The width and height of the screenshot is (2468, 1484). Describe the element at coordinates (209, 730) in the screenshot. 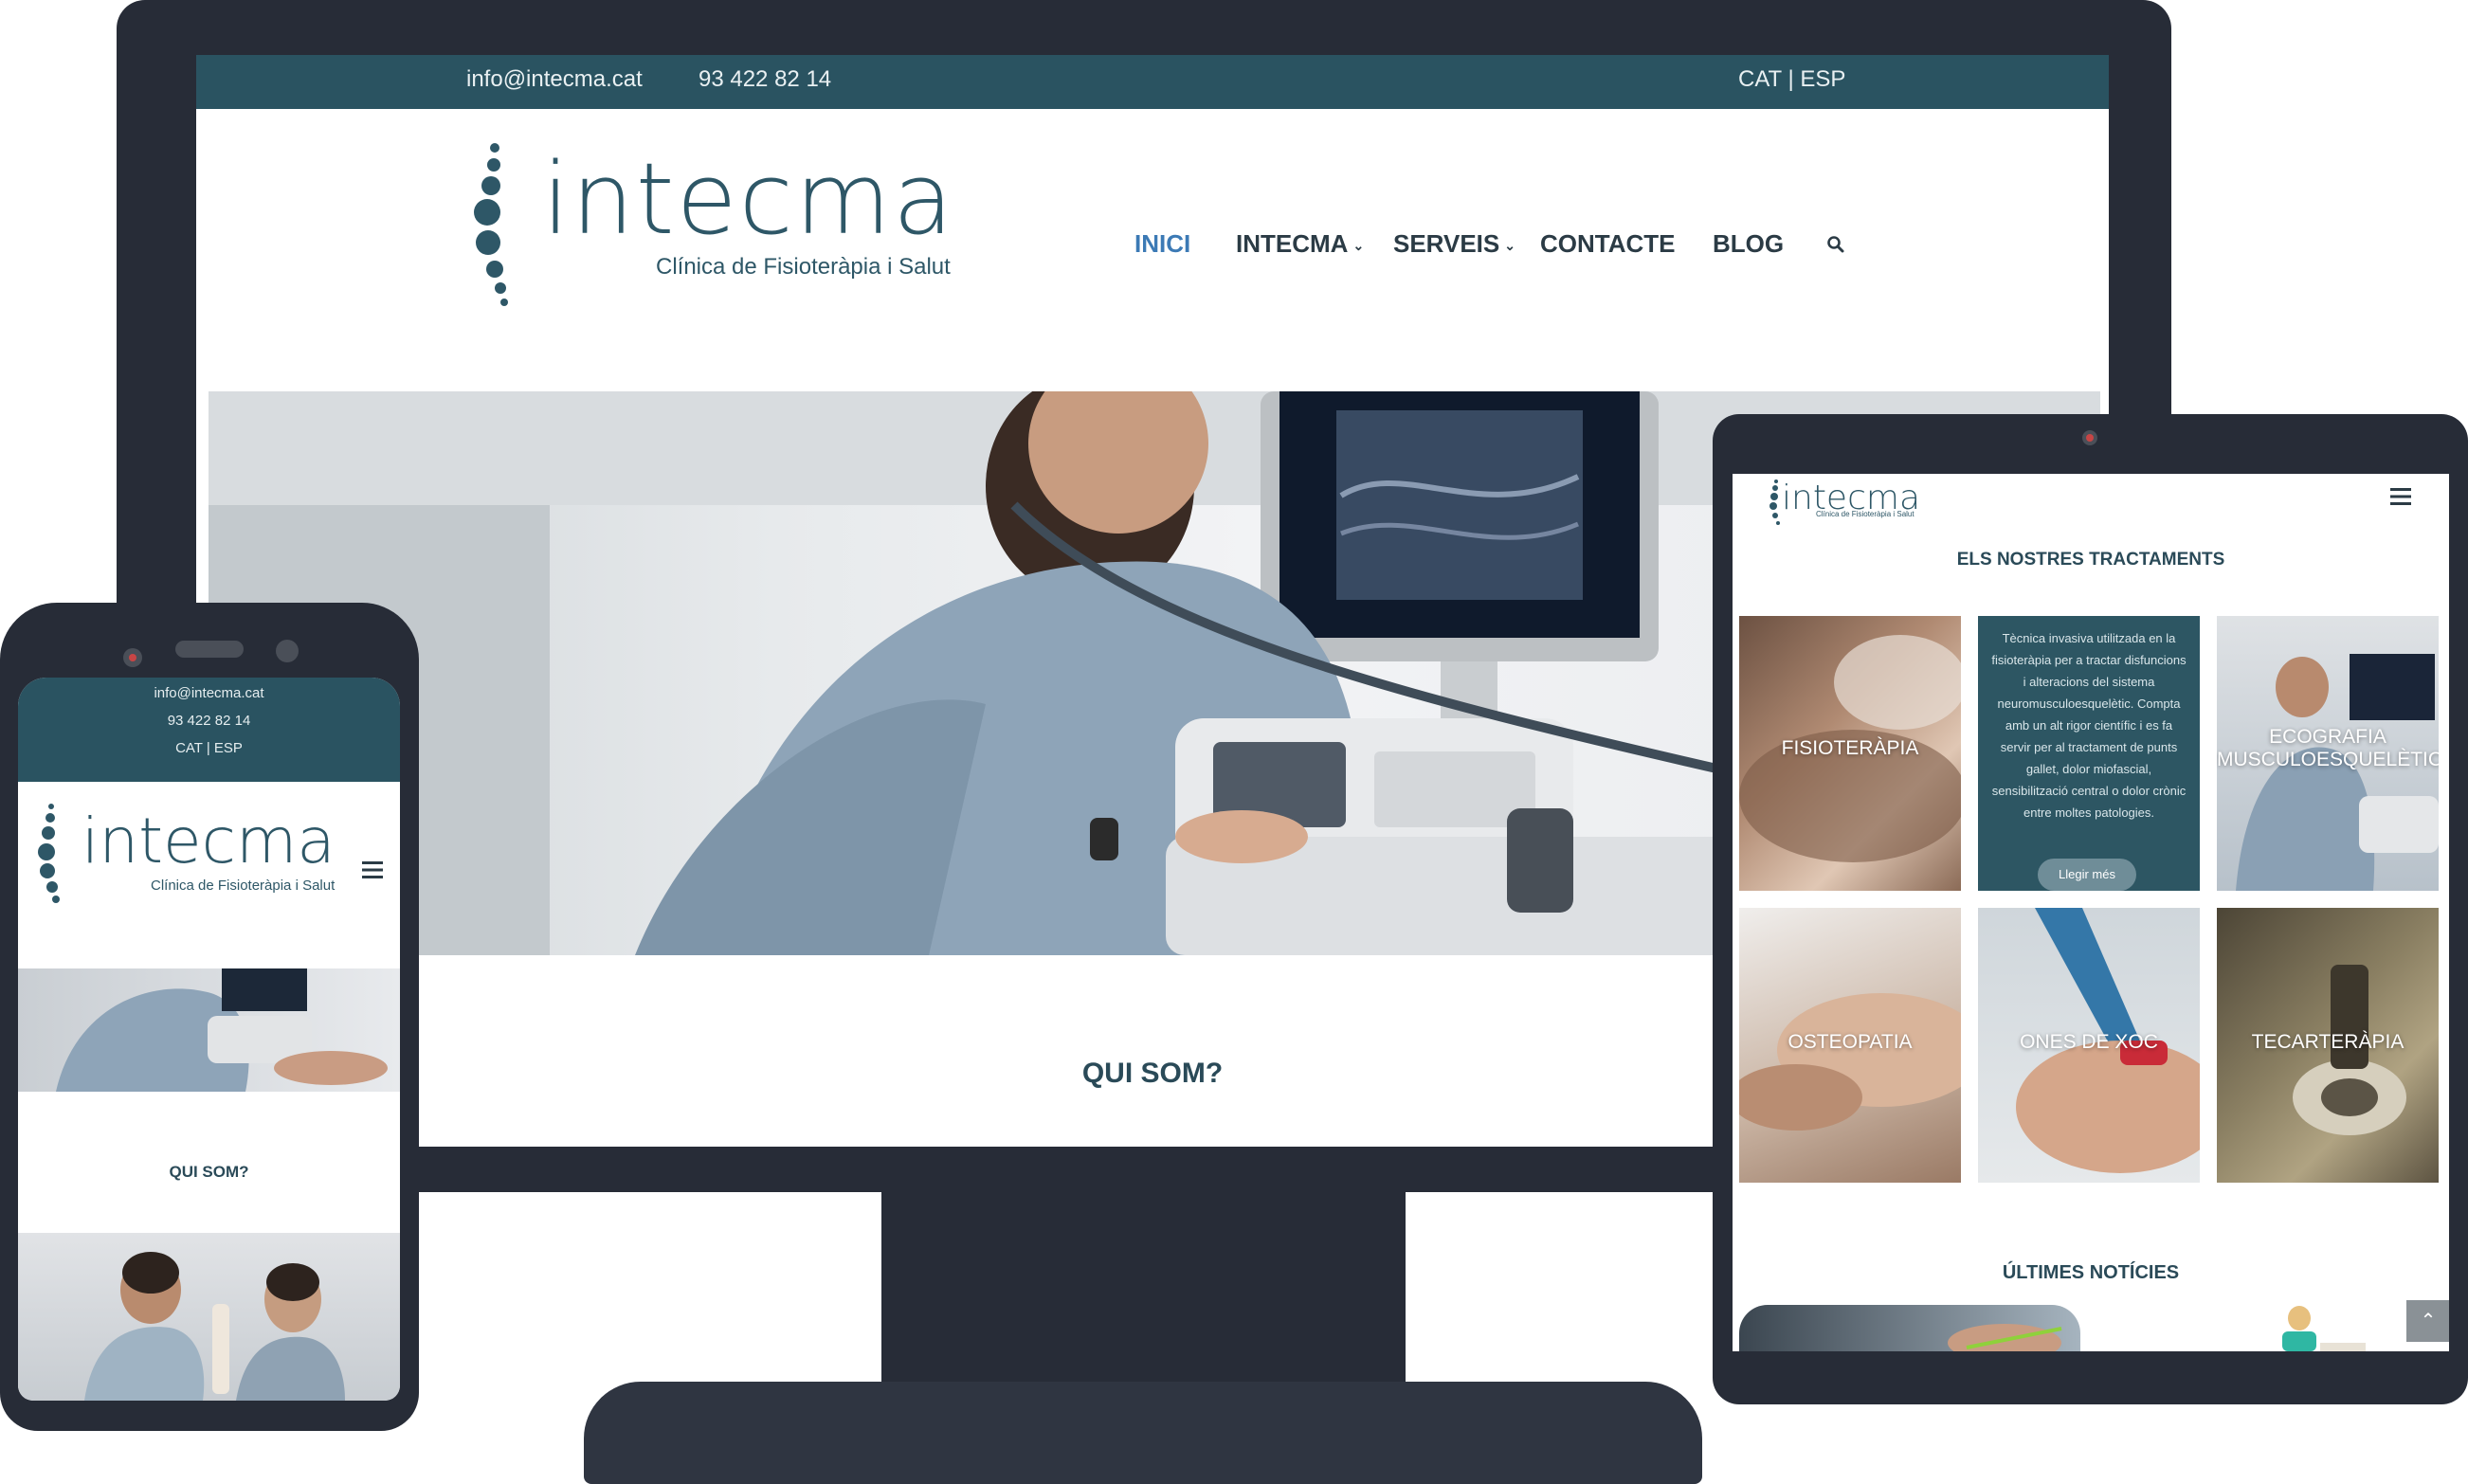

I see `phone-topbar: info@intecma.cat 93 422 82 14 CAT | ESP` at that location.